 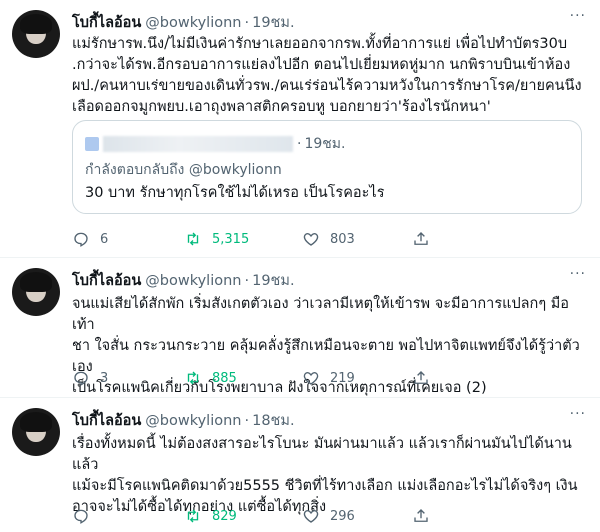 I want to click on like-button: 296, so click(x=328, y=516).